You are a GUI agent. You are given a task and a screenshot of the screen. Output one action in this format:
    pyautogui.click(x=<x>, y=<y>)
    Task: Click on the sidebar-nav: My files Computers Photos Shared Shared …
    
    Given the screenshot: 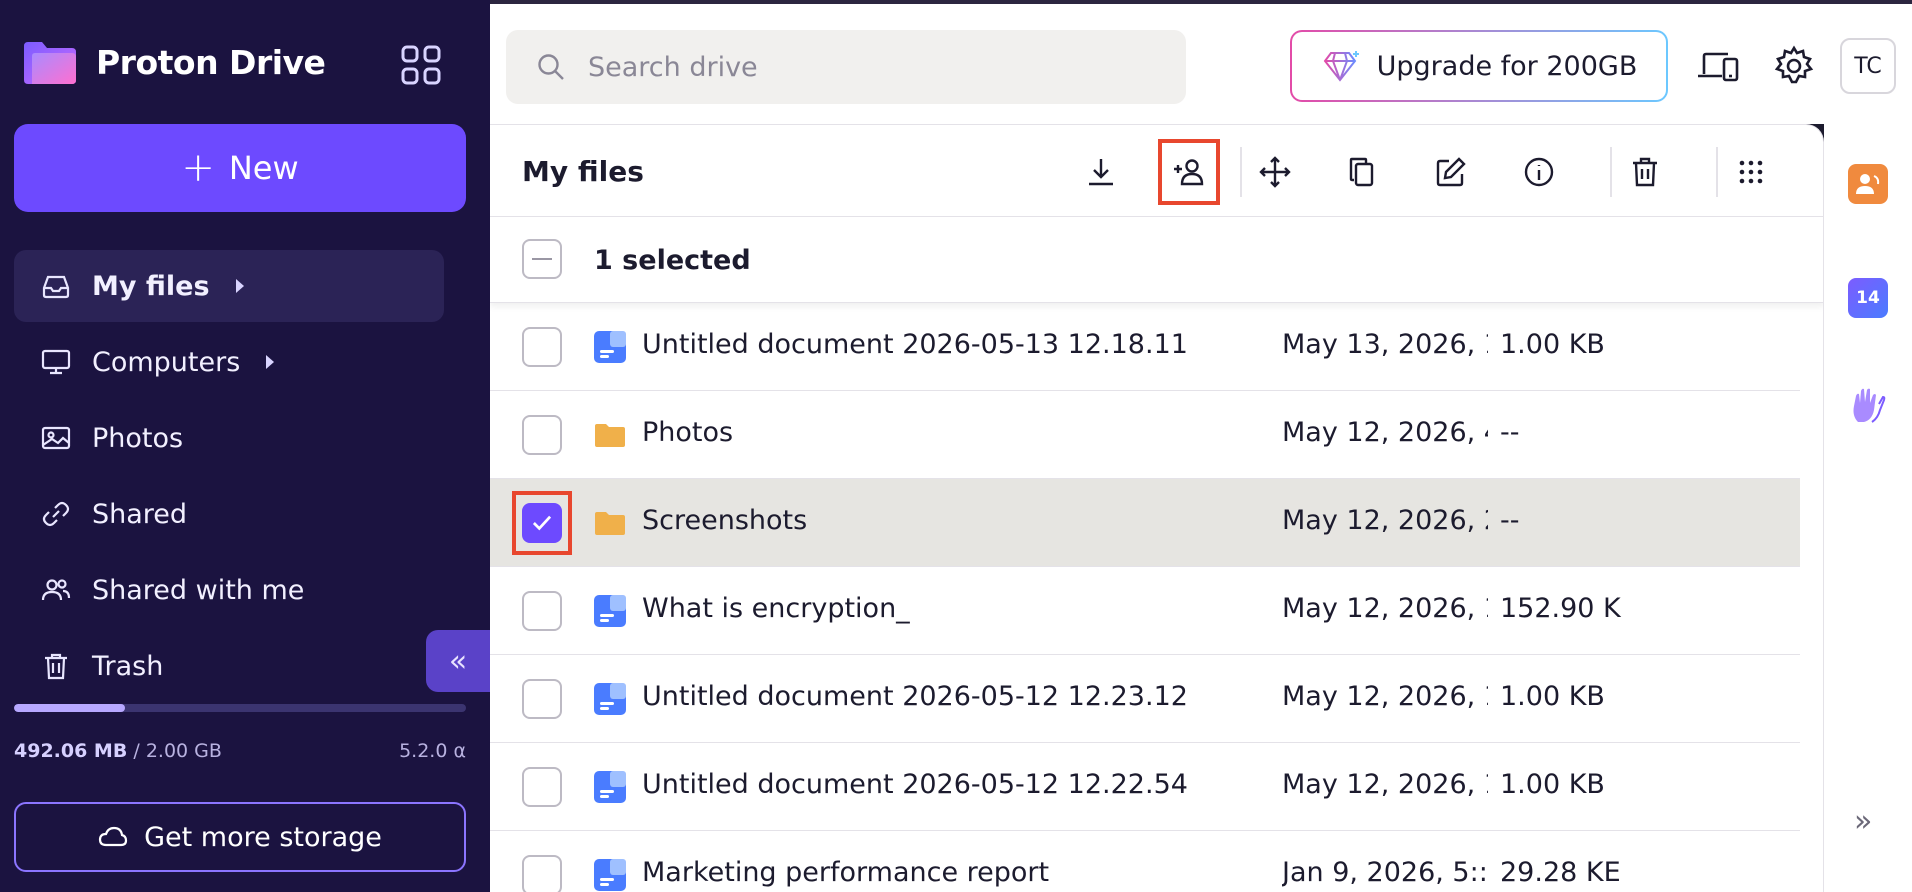 What is the action you would take?
    pyautogui.click(x=229, y=478)
    